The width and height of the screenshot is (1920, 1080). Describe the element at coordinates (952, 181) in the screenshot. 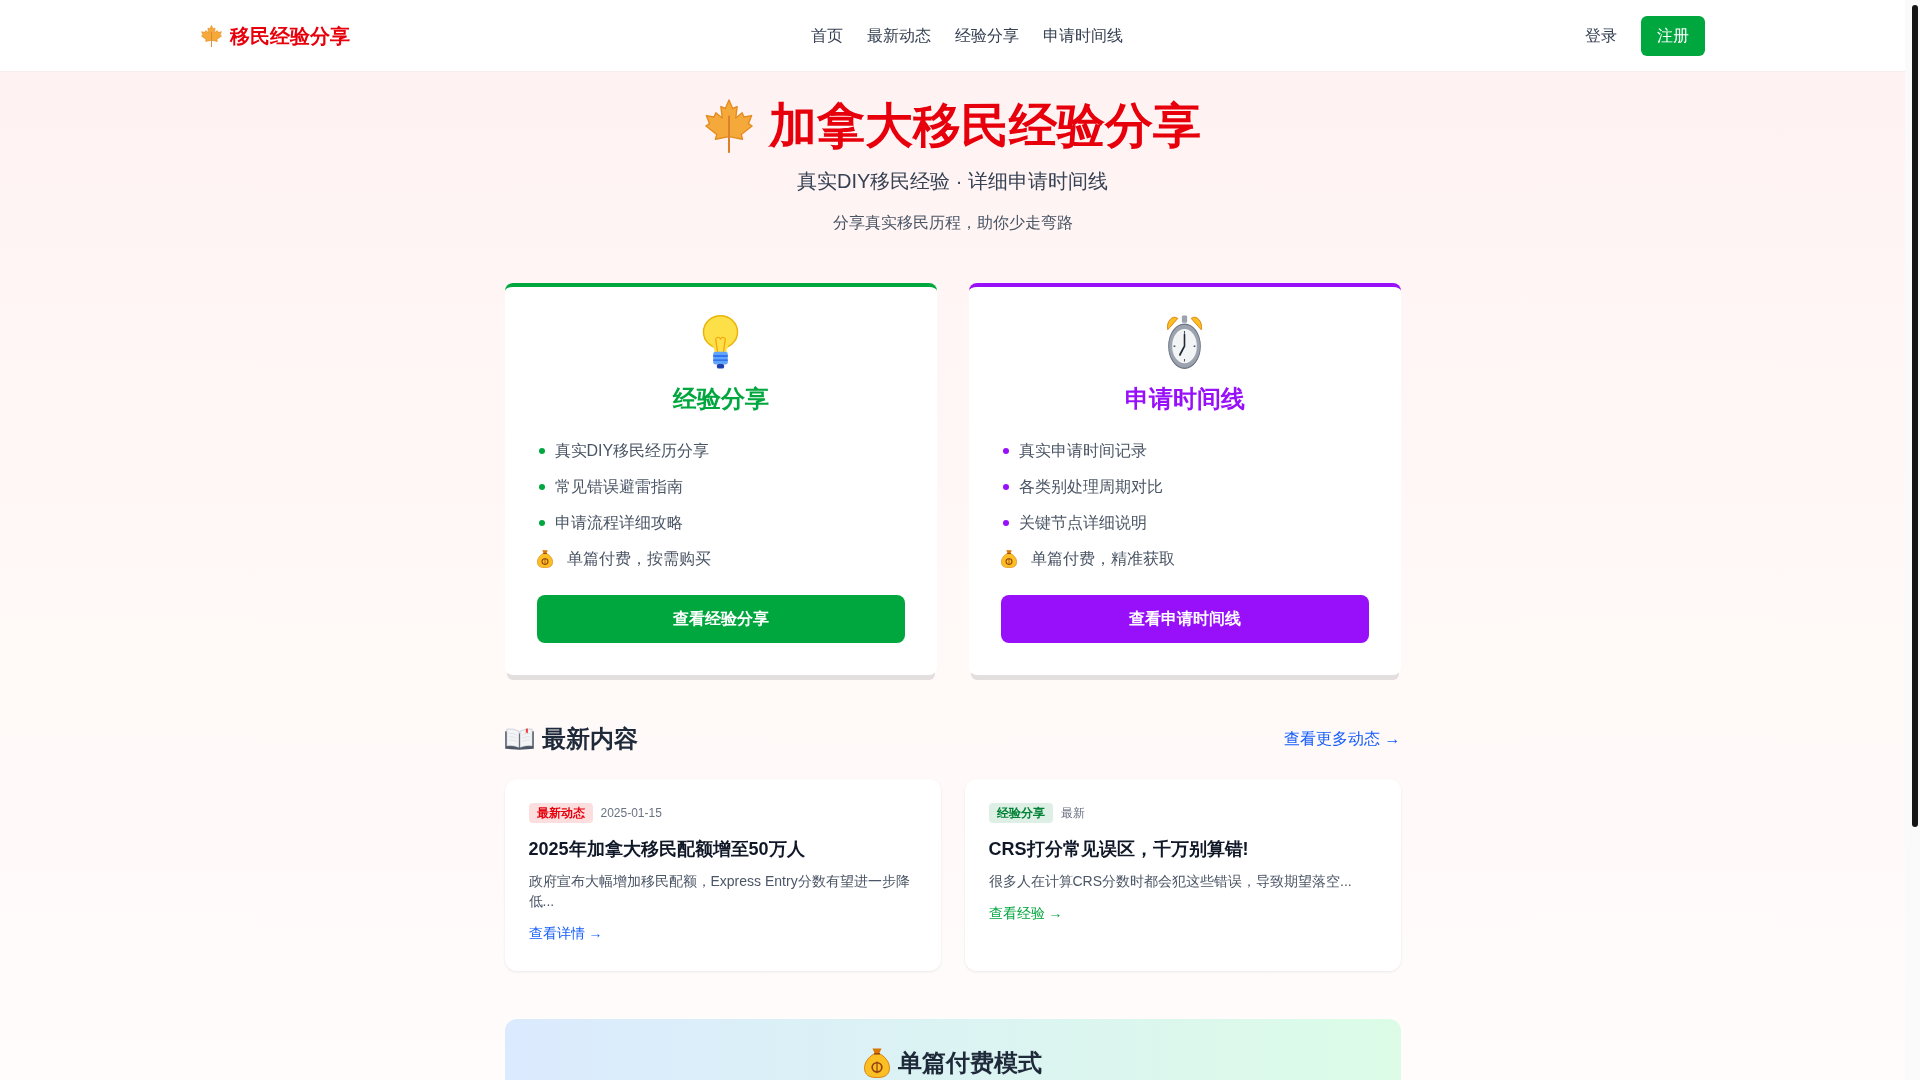

I see `hero-subtitle: 真实DIY移民经验 · 详细申请时间线` at that location.